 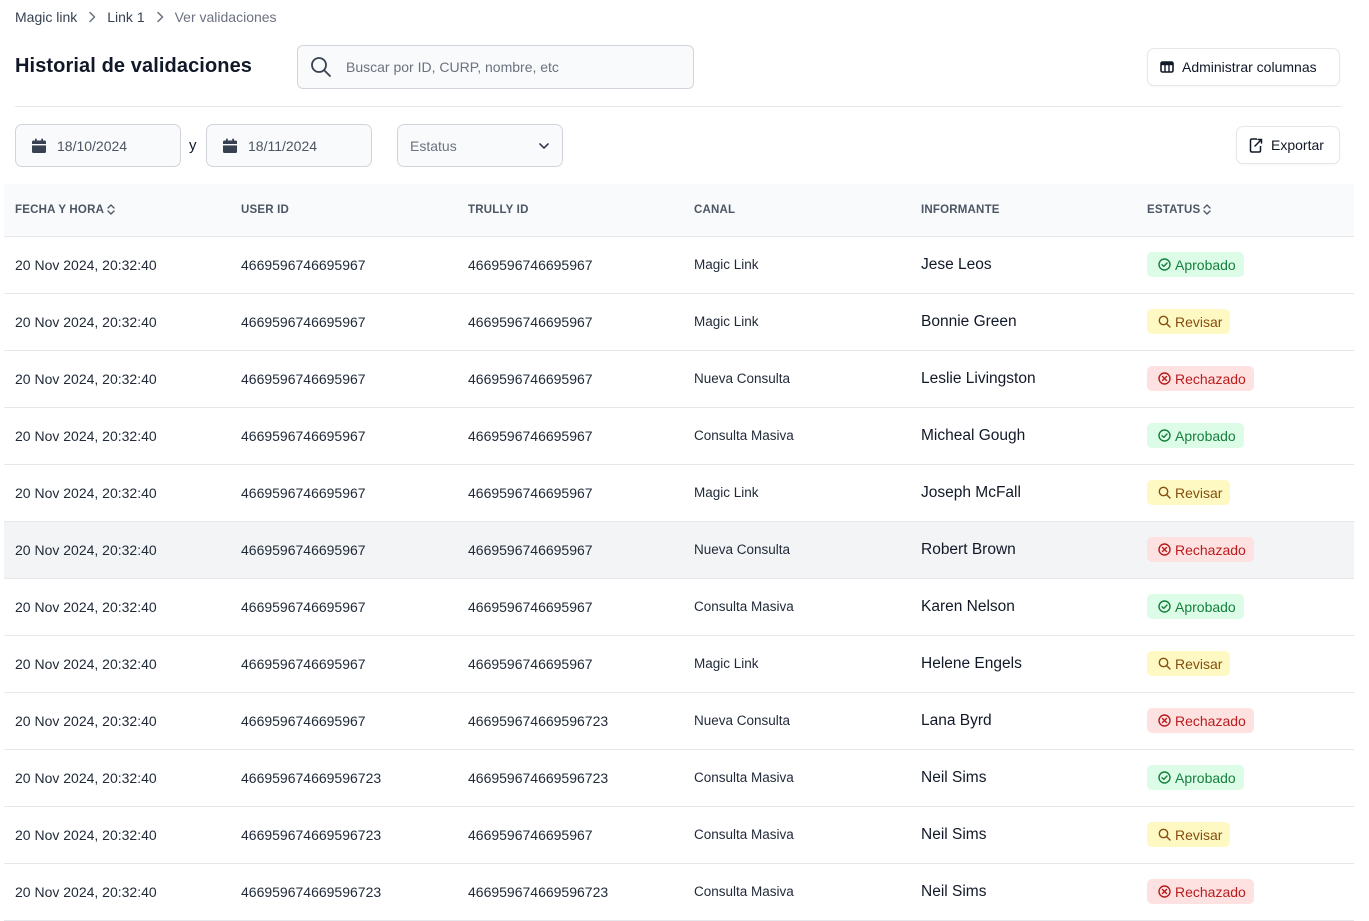 I want to click on cell-informante: Micheal Gough, so click(x=973, y=435).